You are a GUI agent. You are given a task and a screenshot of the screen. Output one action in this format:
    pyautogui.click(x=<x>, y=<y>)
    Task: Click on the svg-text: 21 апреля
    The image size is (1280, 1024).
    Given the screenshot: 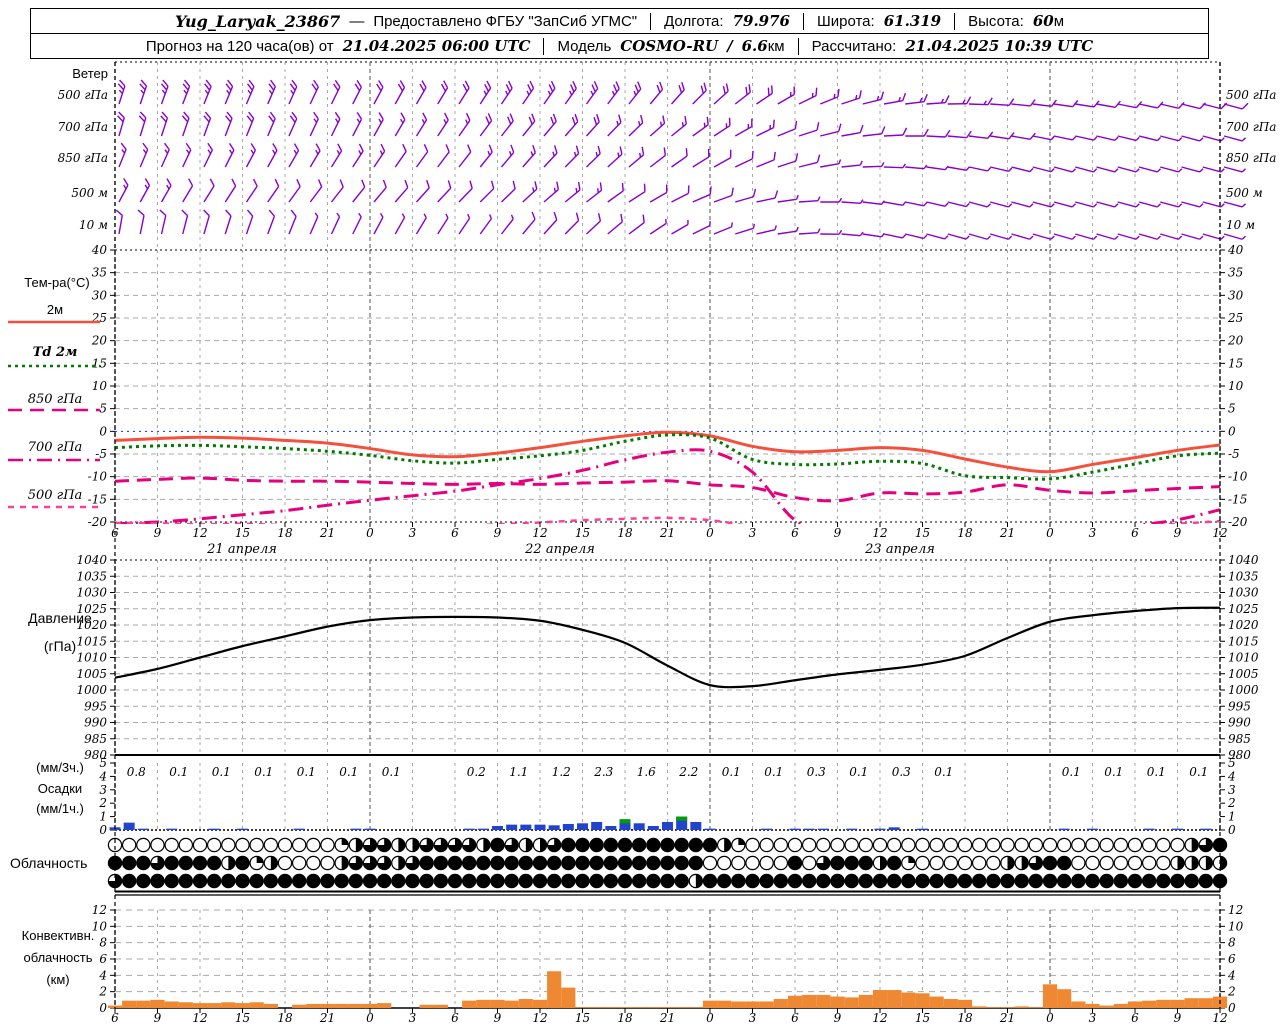 What is the action you would take?
    pyautogui.click(x=241, y=549)
    